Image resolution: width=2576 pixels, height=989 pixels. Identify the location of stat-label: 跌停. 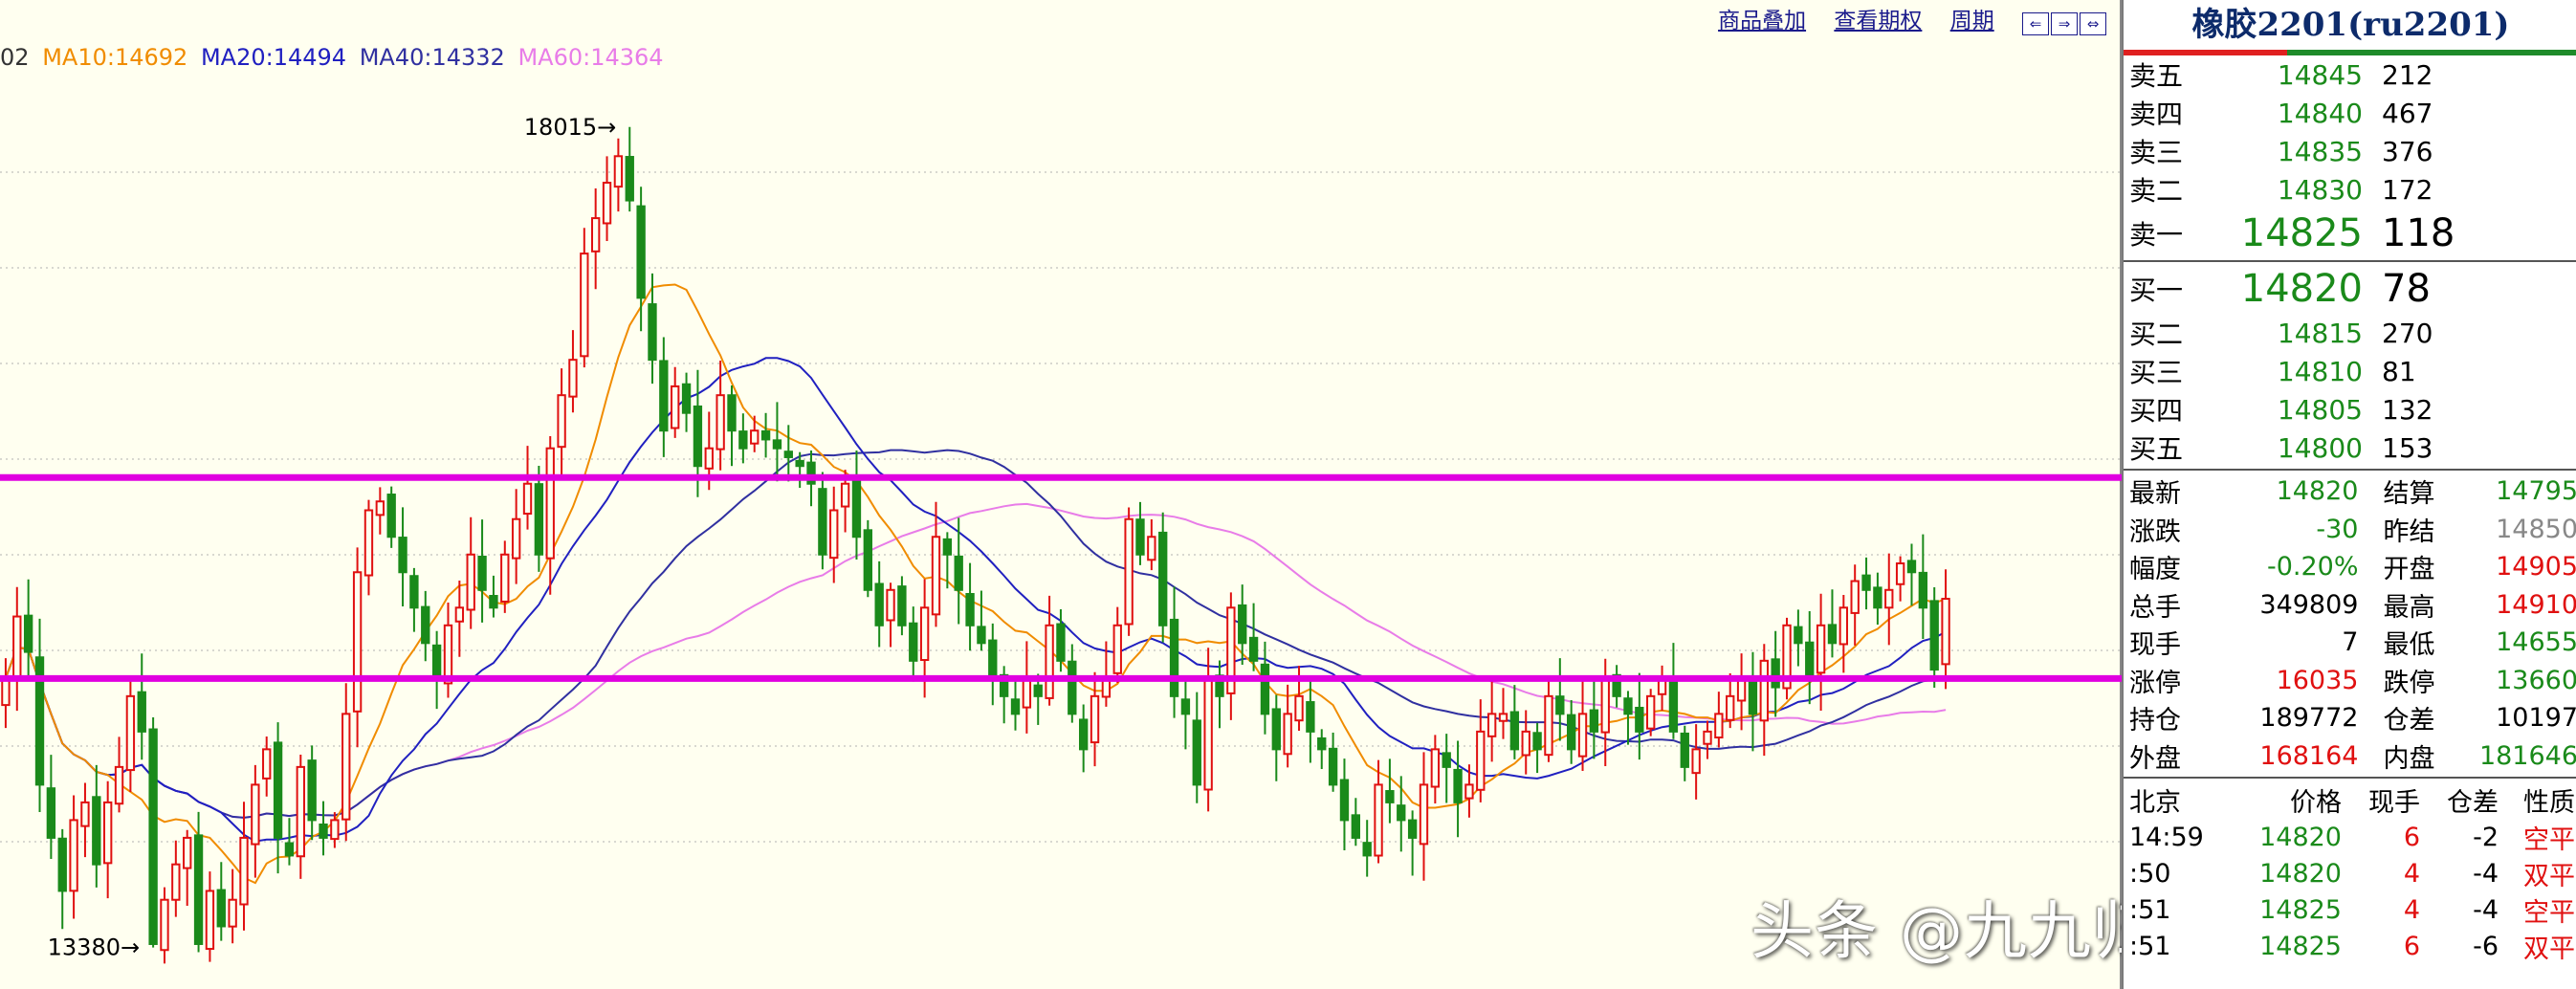
(2409, 683).